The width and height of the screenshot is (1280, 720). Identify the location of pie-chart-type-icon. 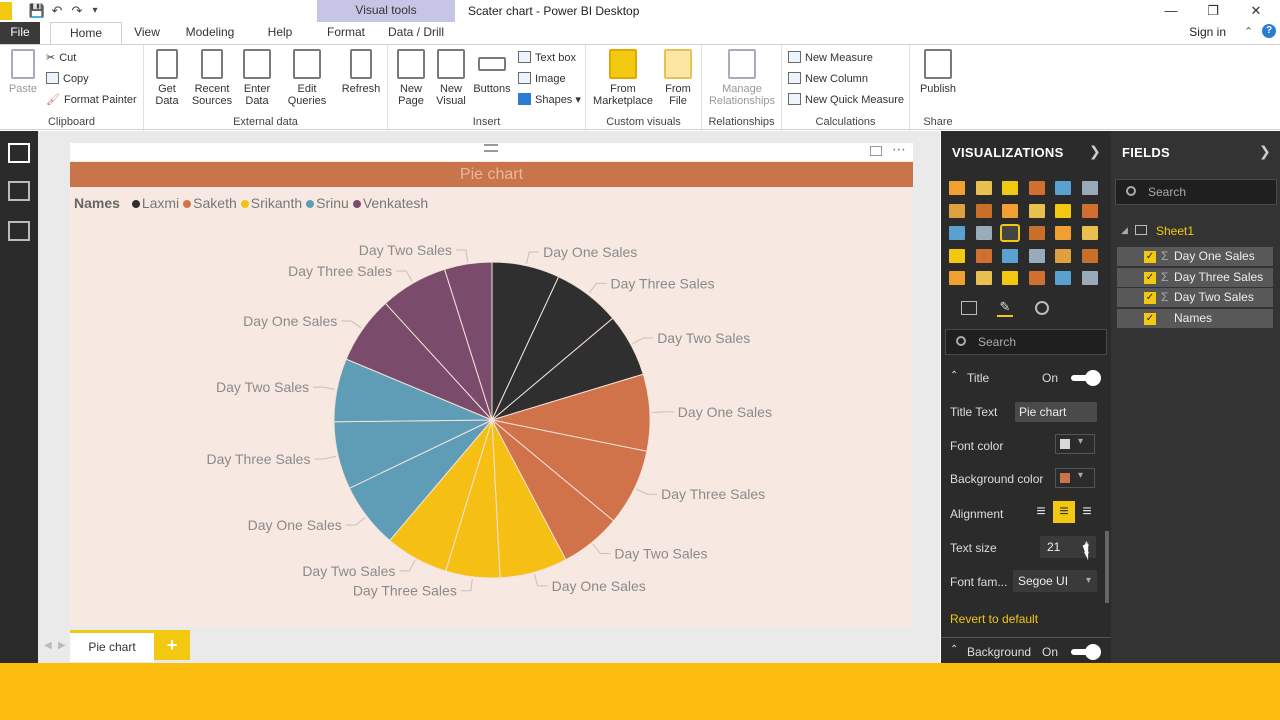
(1010, 233).